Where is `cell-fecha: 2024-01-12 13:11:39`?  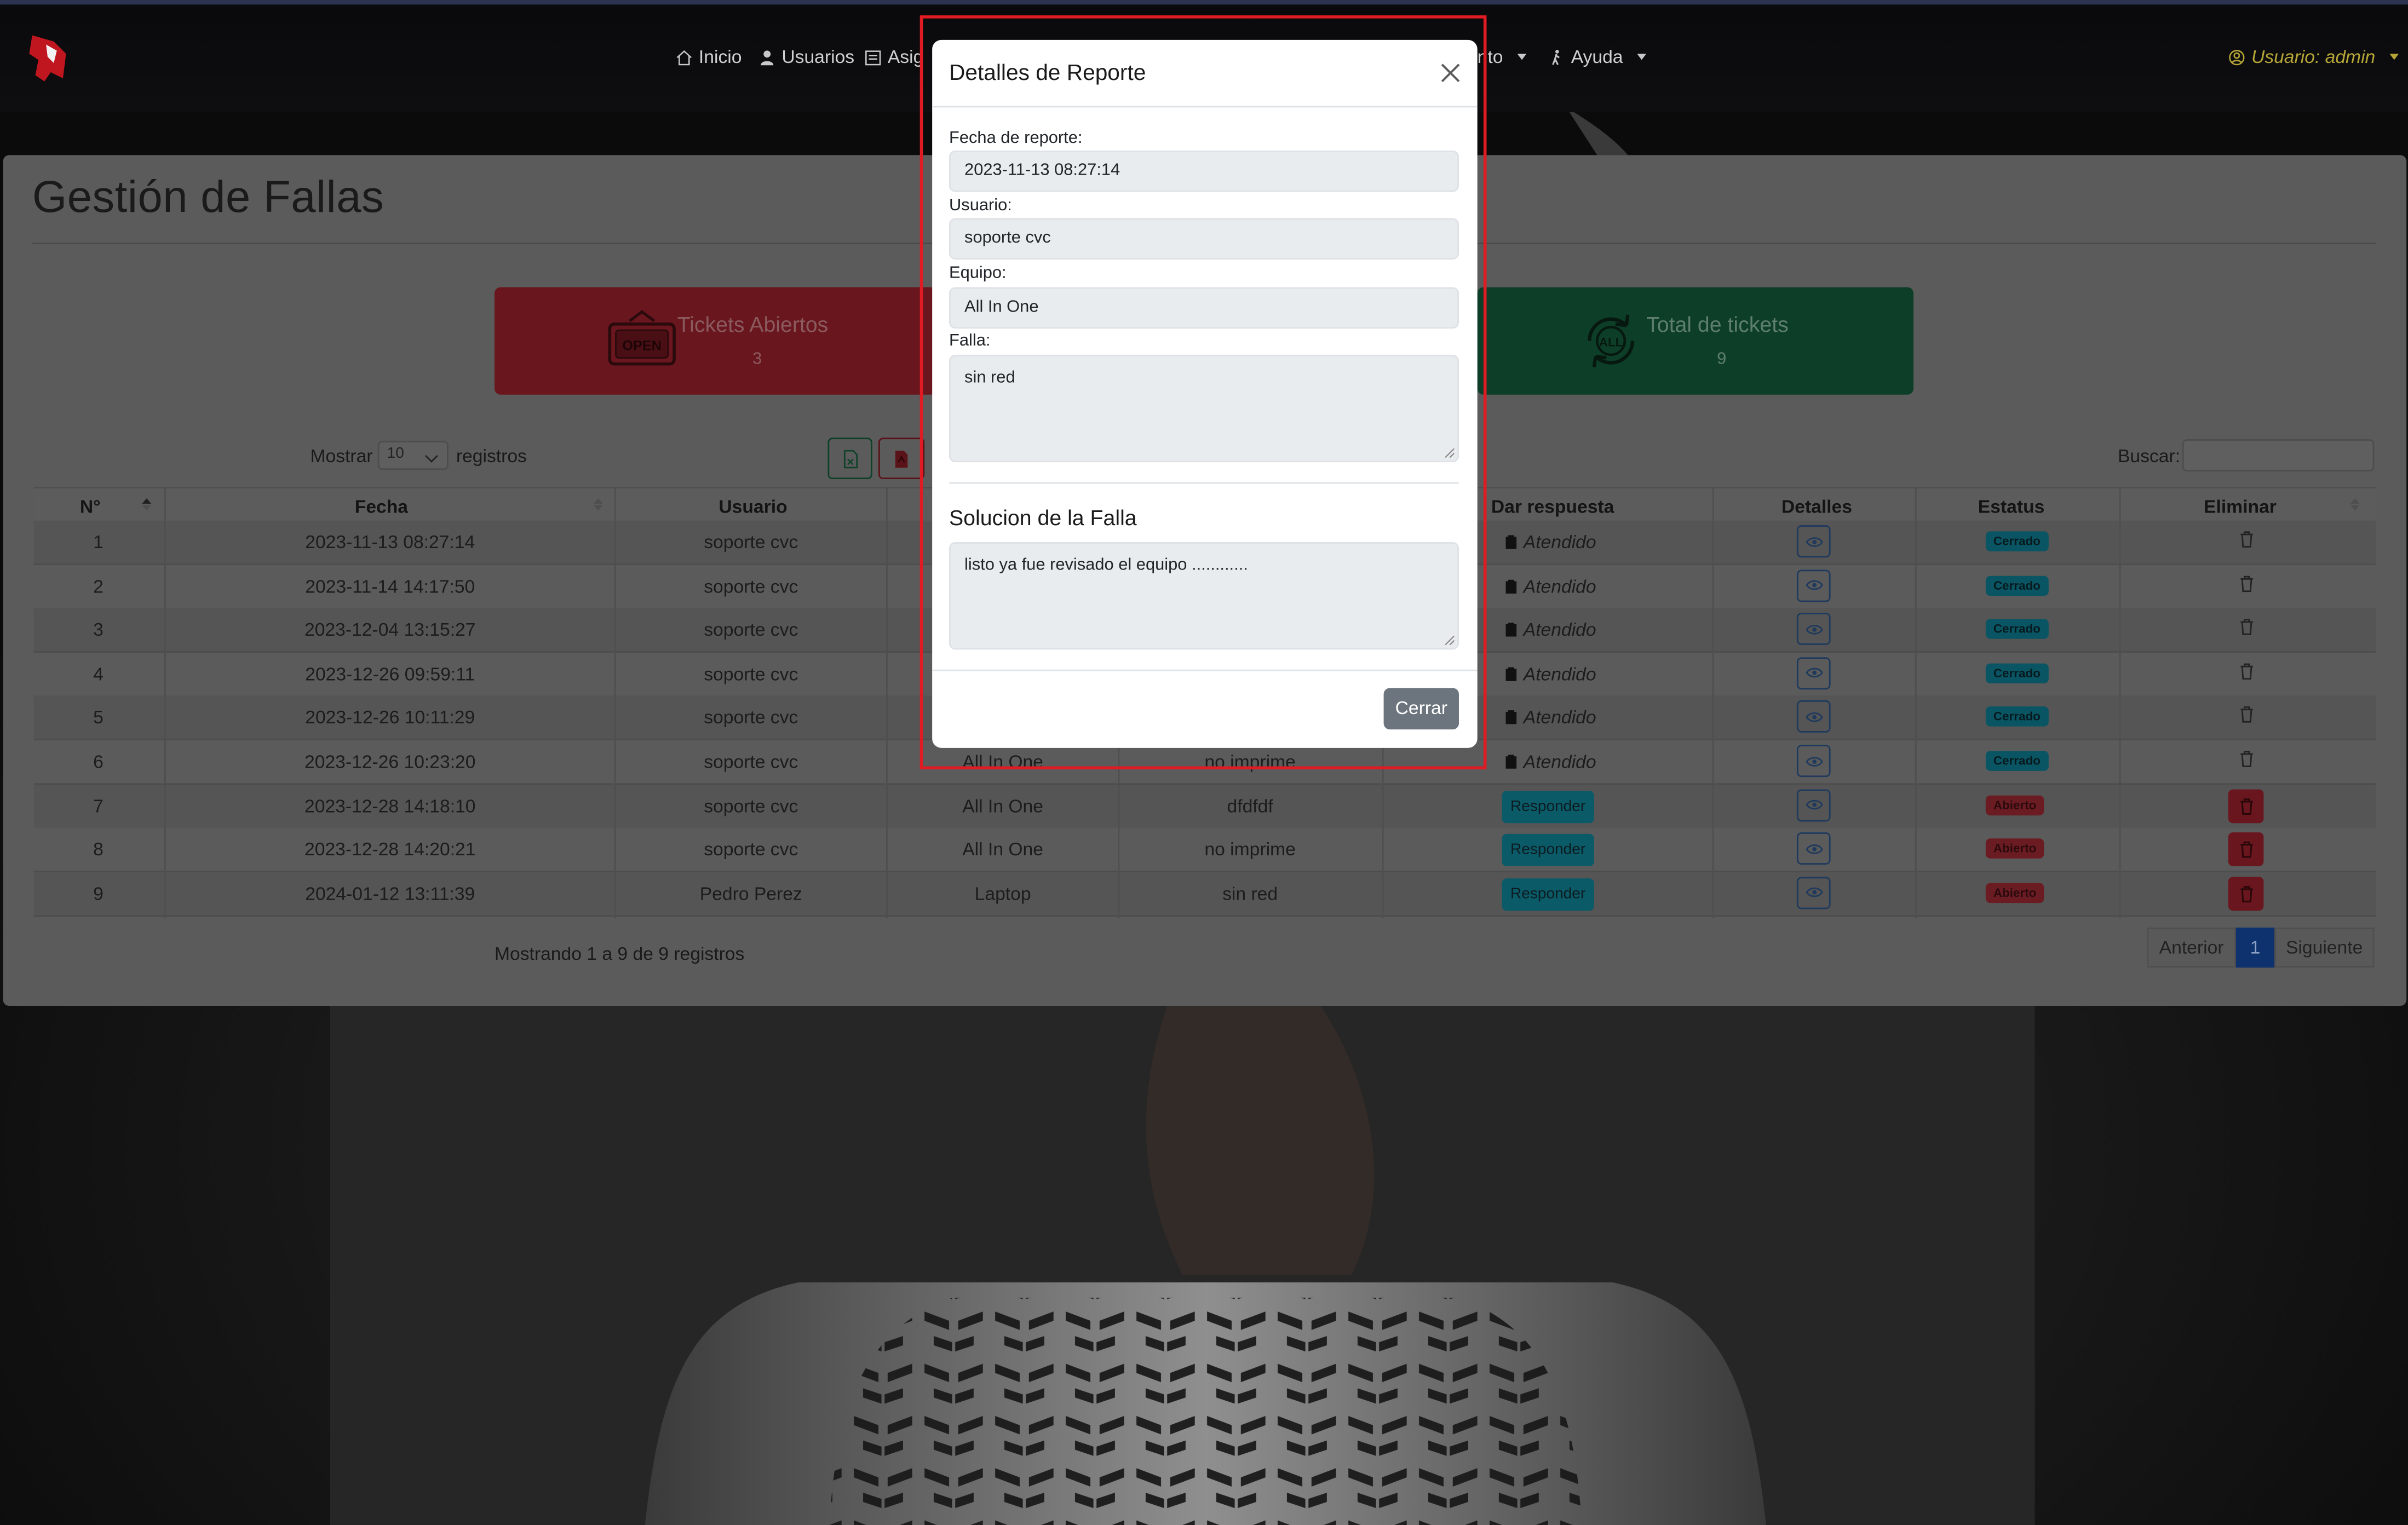 cell-fecha: 2024-01-12 13:11:39 is located at coordinates (390, 894).